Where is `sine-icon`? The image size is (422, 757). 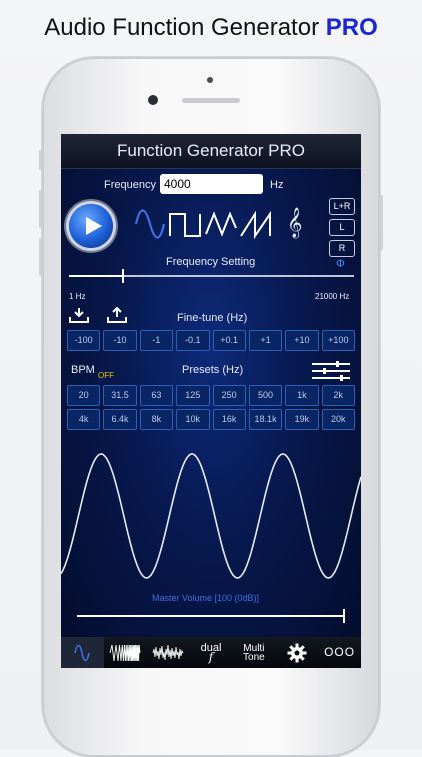 sine-icon is located at coordinates (82, 652).